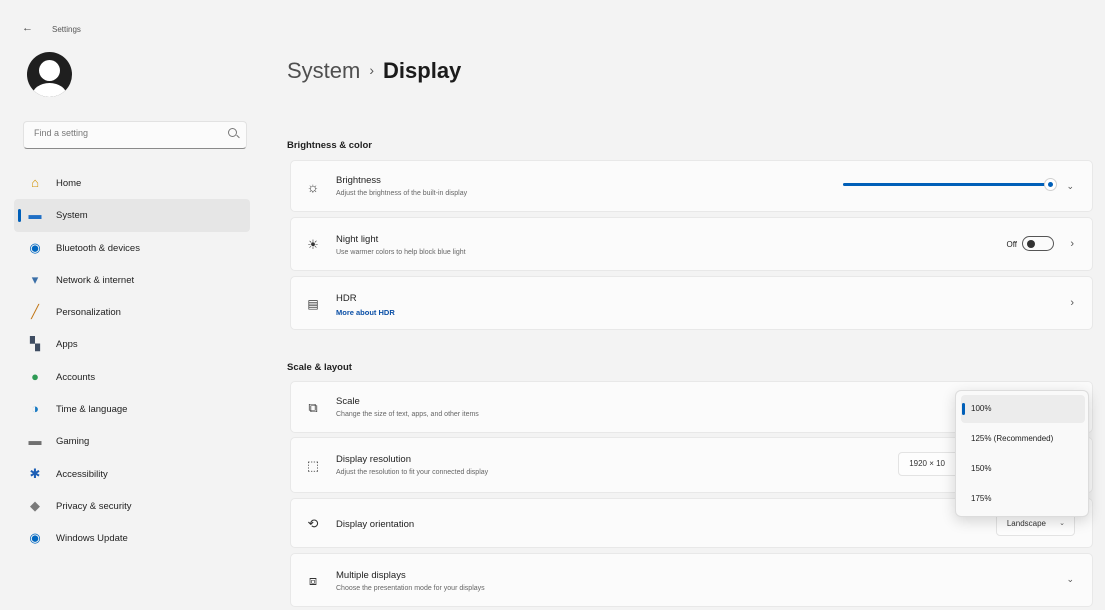  Describe the element at coordinates (346, 298) in the screenshot. I see `hdr-title: HDR` at that location.